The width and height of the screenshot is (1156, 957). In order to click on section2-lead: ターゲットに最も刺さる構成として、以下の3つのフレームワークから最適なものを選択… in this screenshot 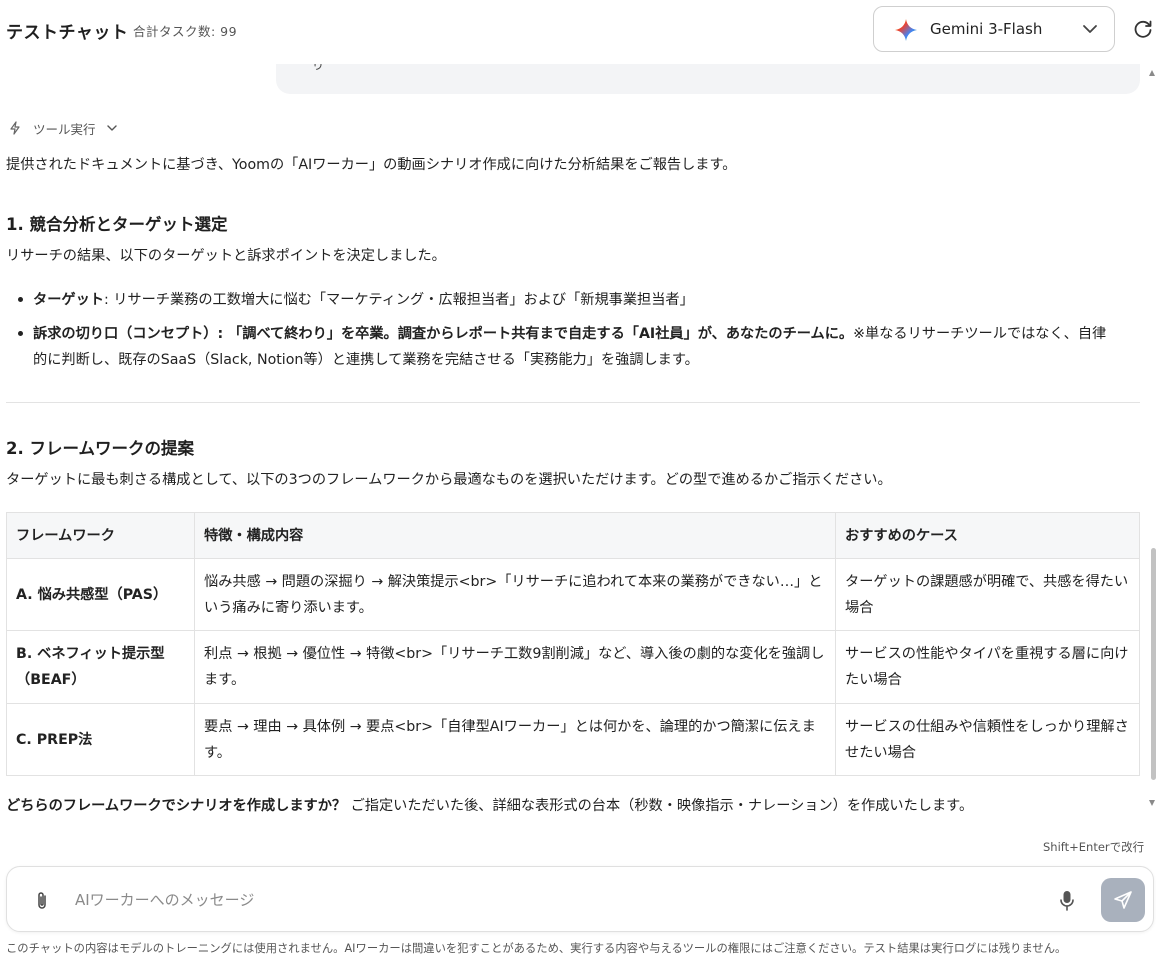, I will do `click(449, 480)`.